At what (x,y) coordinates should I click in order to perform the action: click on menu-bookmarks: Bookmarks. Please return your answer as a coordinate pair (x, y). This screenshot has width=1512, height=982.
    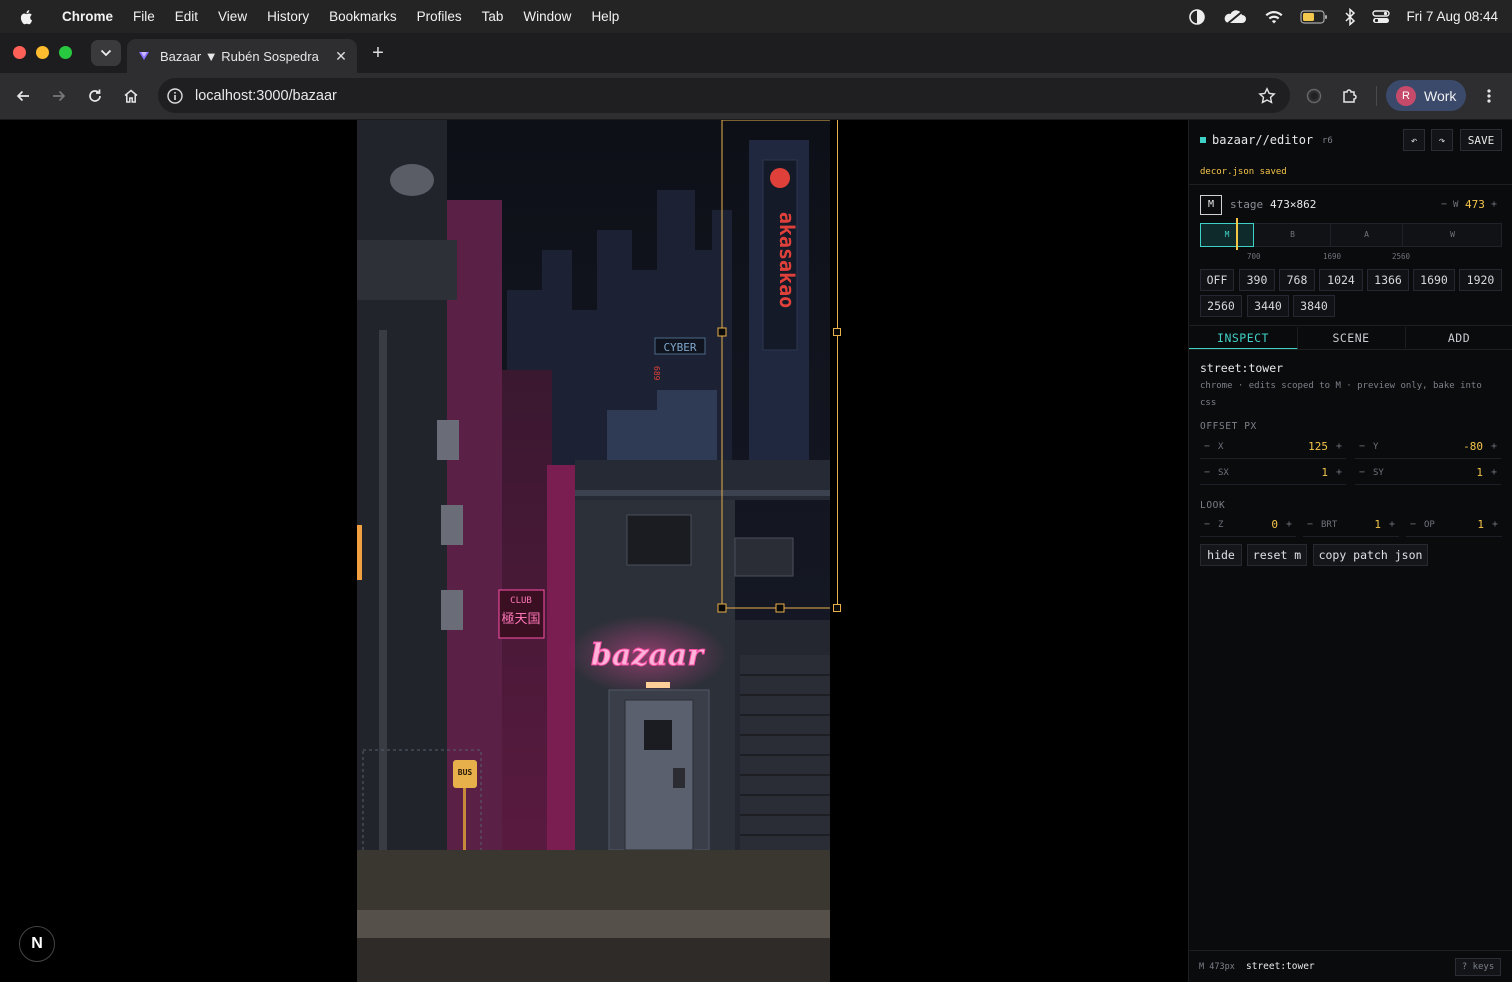
    Looking at the image, I should click on (363, 16).